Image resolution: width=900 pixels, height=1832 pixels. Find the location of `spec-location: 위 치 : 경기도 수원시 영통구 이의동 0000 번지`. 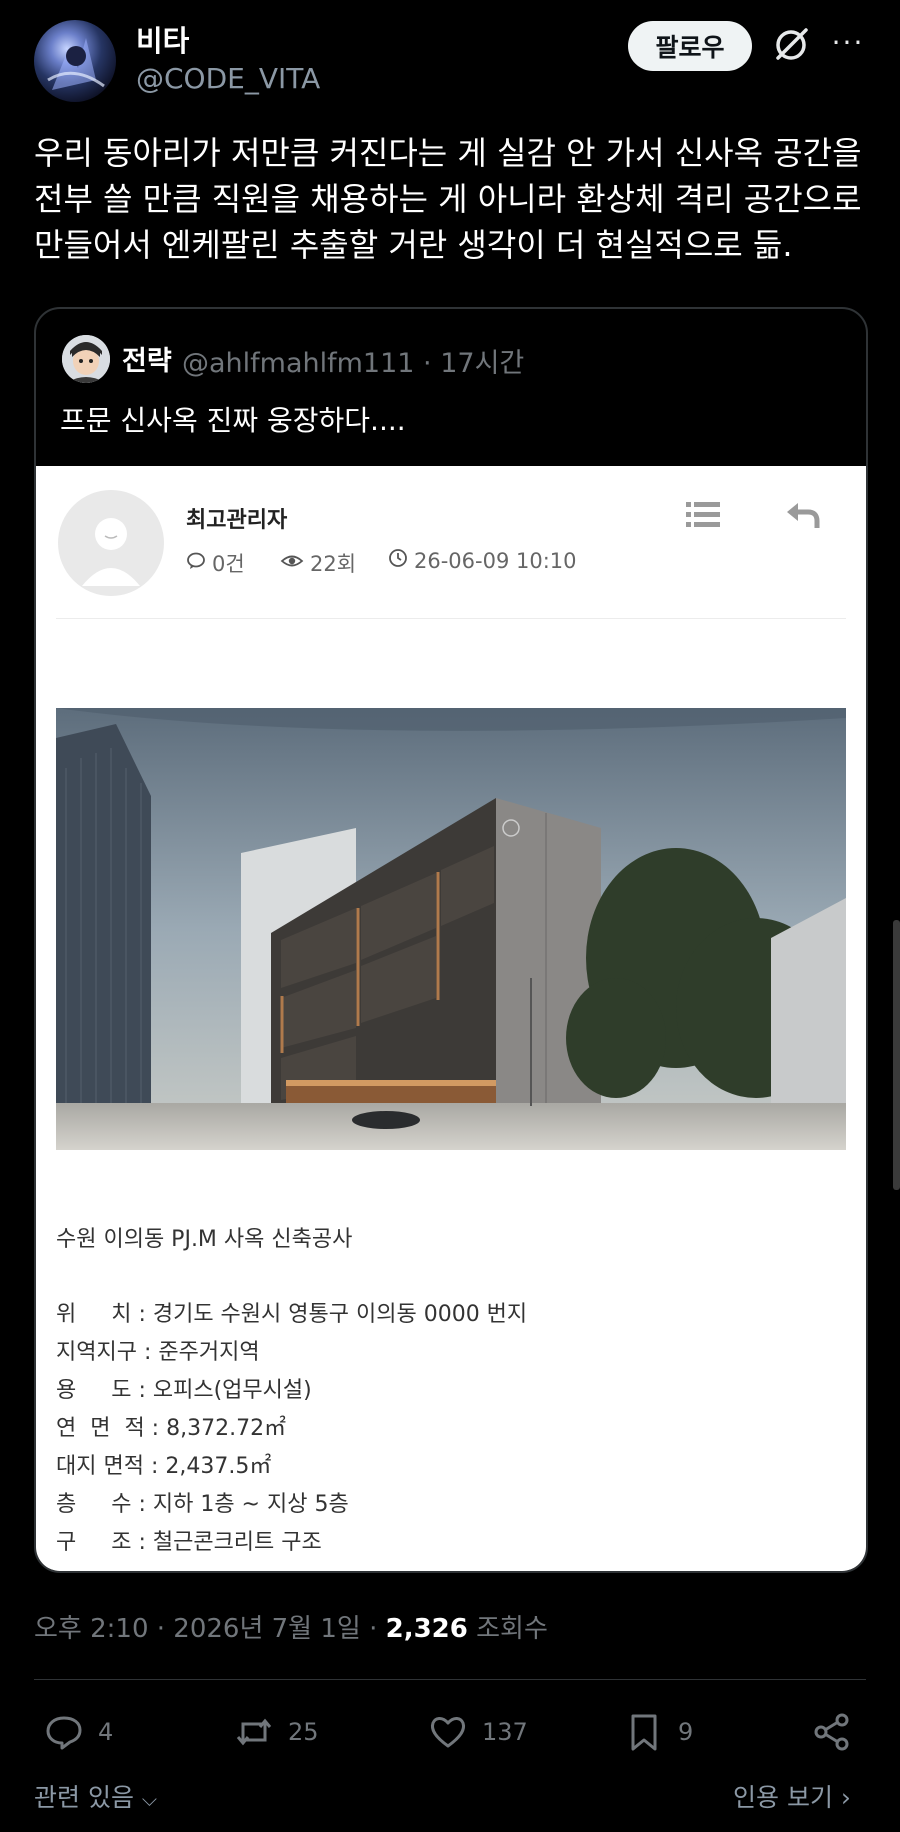

spec-location: 위 치 : 경기도 수원시 영통구 이의동 0000 번지 is located at coordinates (292, 1314).